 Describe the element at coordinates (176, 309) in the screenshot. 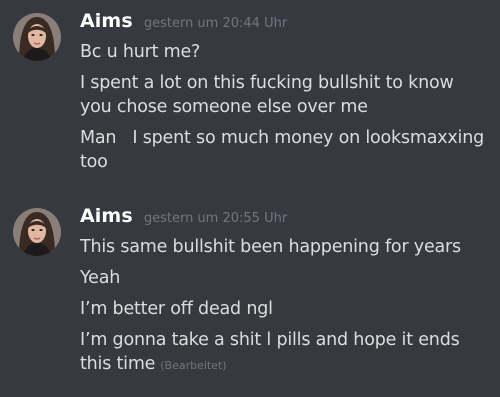

I see `message-text: I’m better off dead ngl` at that location.